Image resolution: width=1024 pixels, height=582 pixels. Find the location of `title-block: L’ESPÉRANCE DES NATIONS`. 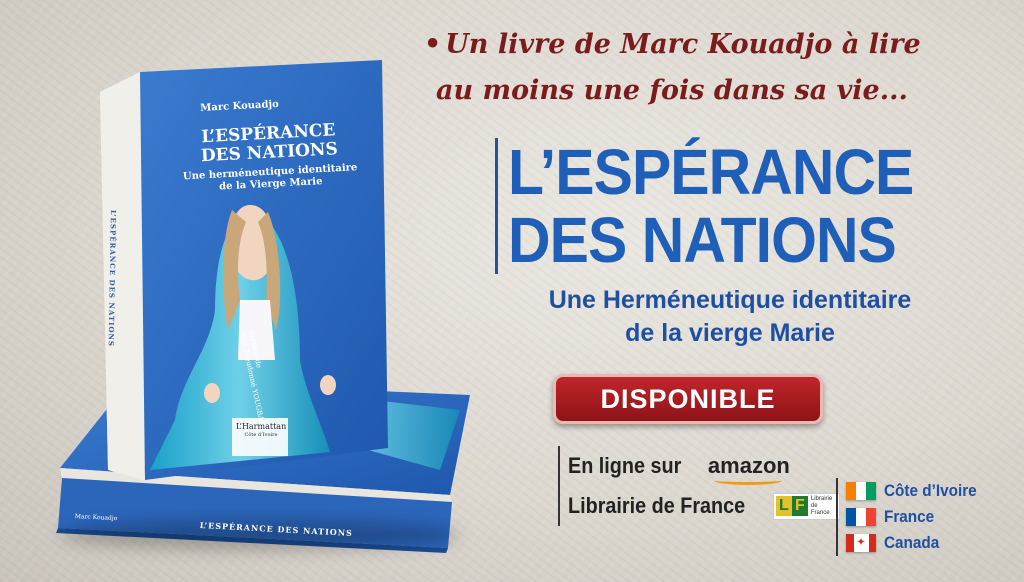

title-block: L’ESPÉRANCE DES NATIONS is located at coordinates (735, 206).